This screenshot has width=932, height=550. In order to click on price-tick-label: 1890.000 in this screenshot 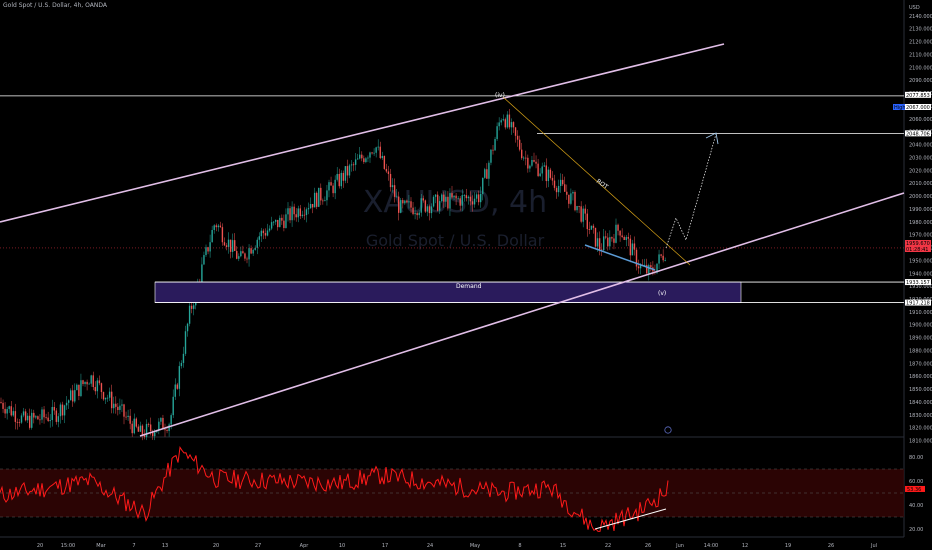, I will do `click(920, 339)`.